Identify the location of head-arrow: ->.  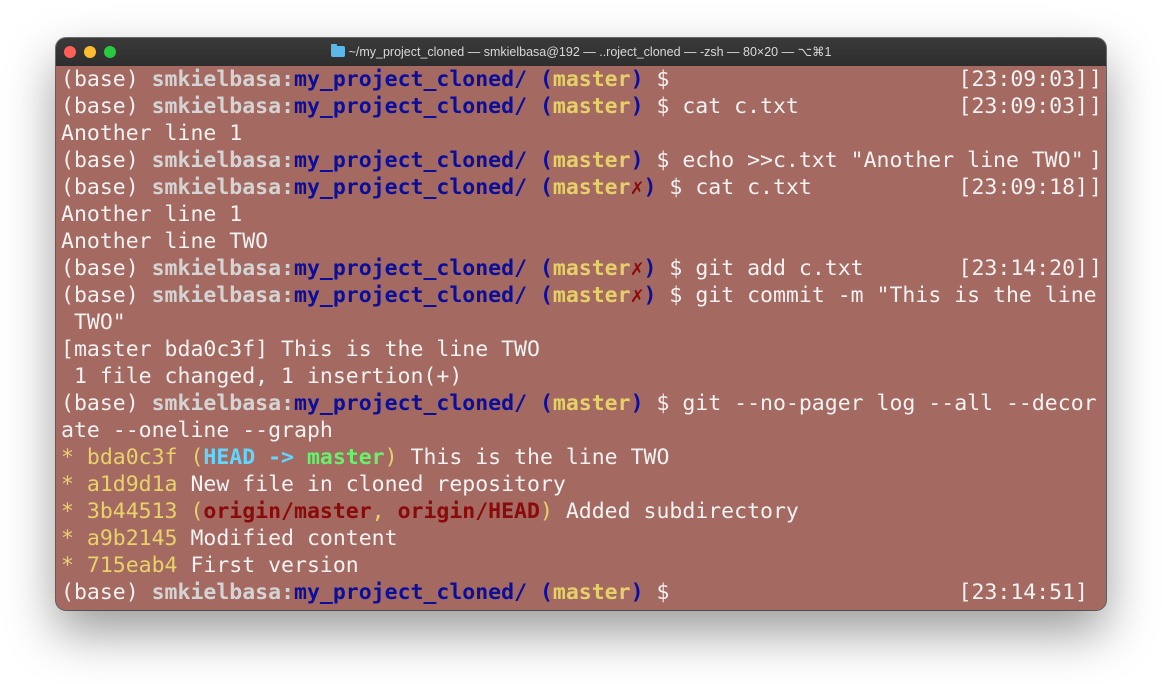
(281, 457).